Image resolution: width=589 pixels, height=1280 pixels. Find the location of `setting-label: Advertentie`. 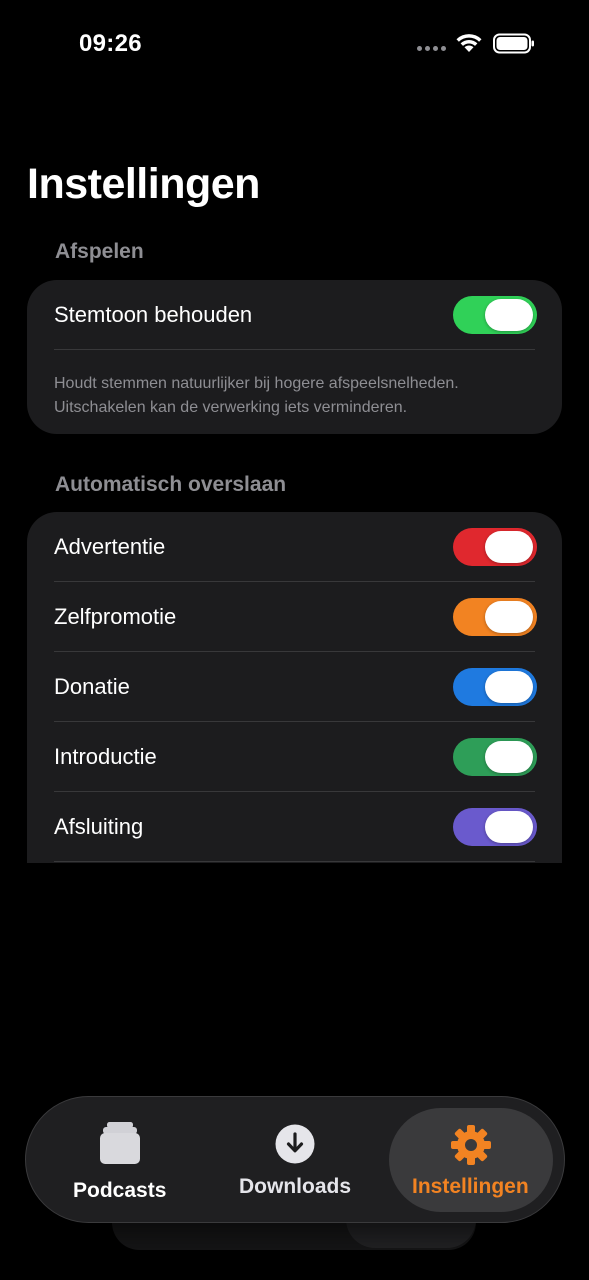

setting-label: Advertentie is located at coordinates (110, 546).